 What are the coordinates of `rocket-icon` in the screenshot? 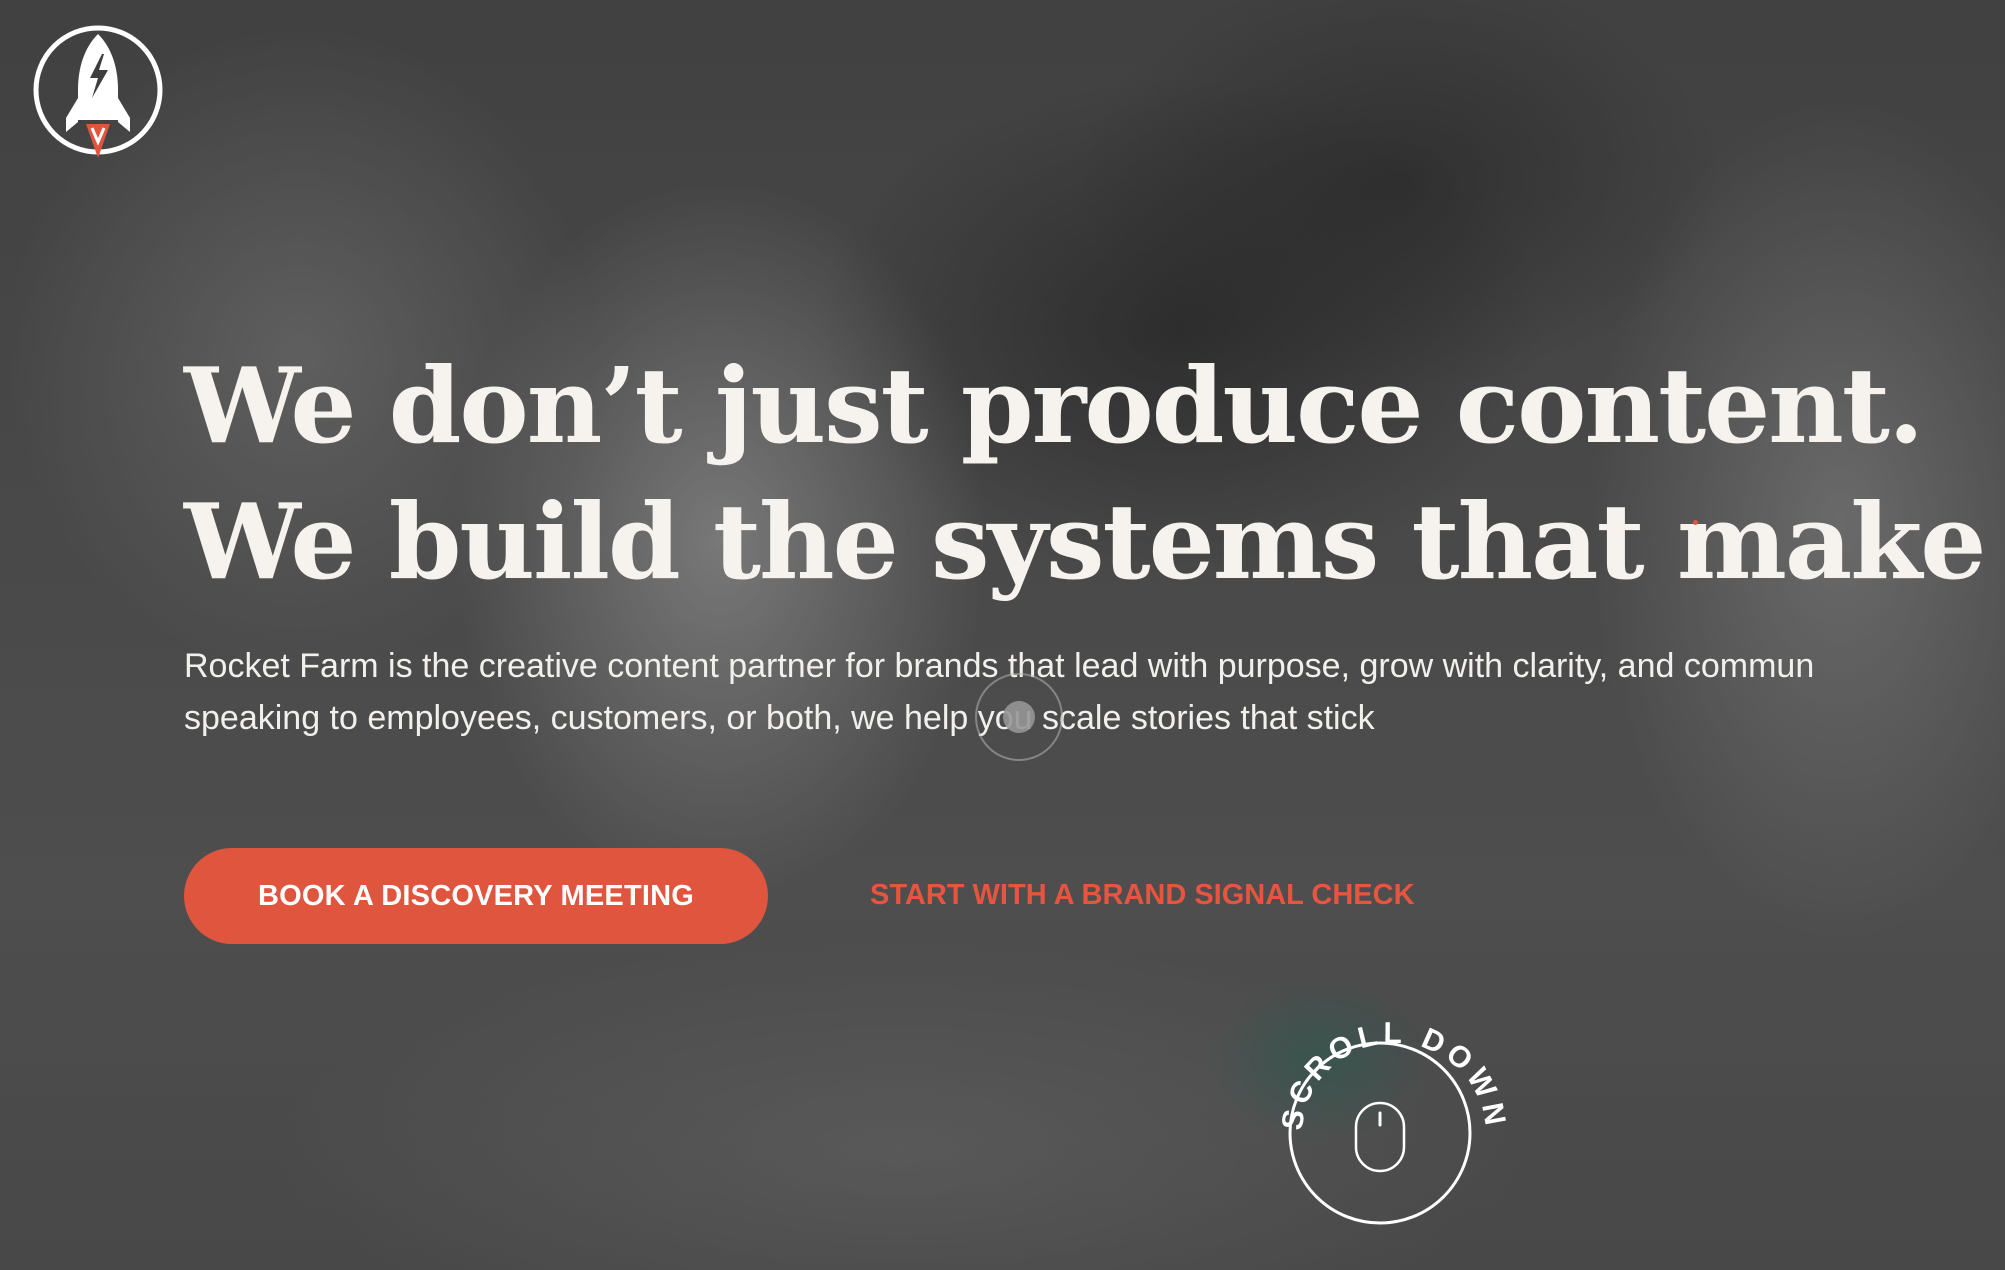 It's located at (98, 91).